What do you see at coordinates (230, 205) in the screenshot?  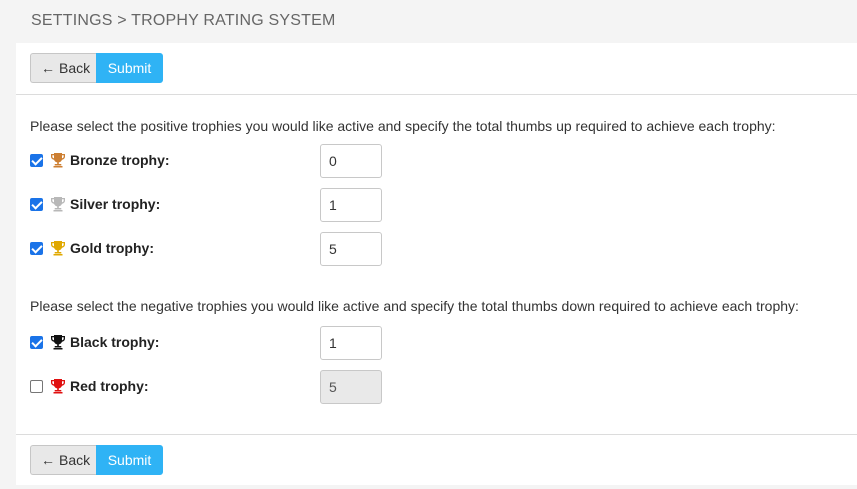 I see `trophy-row-silver: Silver trophy:` at bounding box center [230, 205].